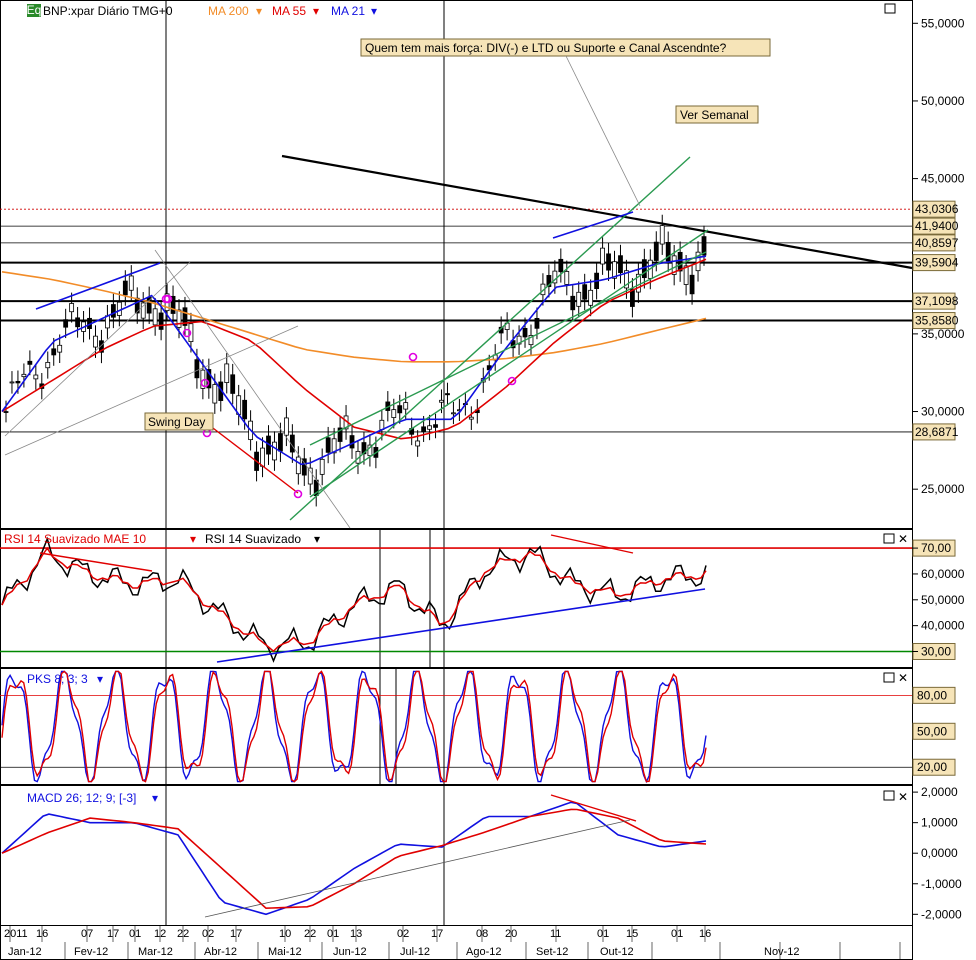 This screenshot has width=976, height=960. Describe the element at coordinates (87, 934) in the screenshot. I see `time-day-label: 07` at that location.